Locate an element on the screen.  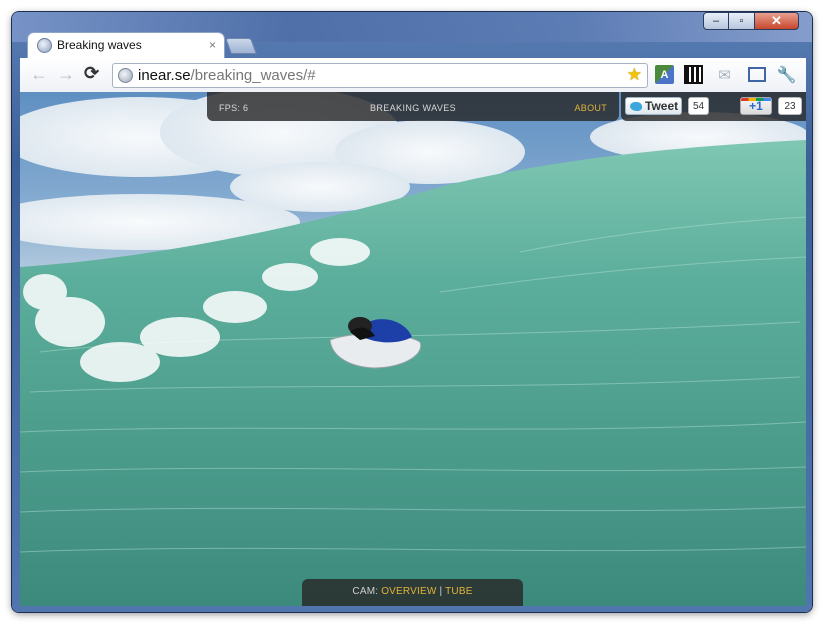
hud-top-bar: FPS: 6 BREAKING WAVES ABOUT is located at coordinates (413, 106).